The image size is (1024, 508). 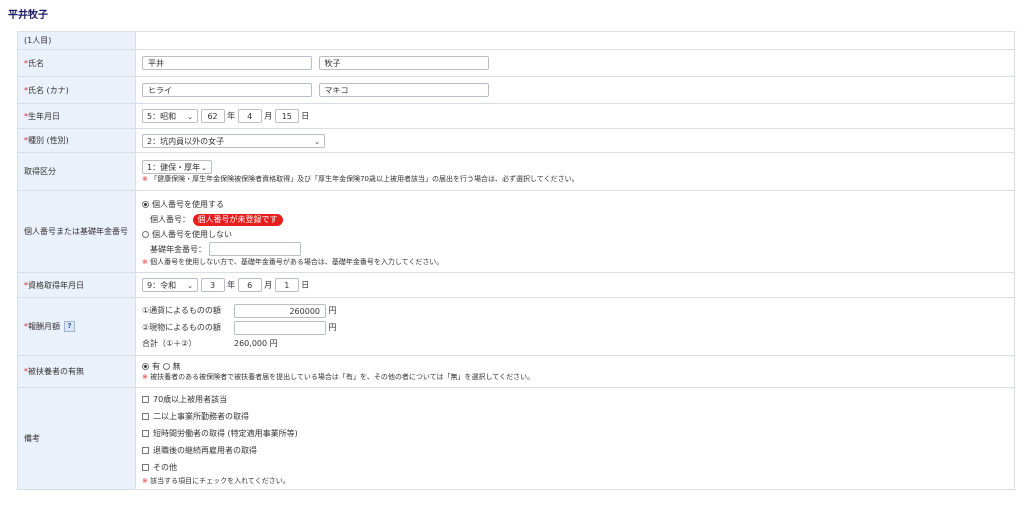 What do you see at coordinates (156, 366) in the screenshot?
I see `dependents-yes-label: 有` at bounding box center [156, 366].